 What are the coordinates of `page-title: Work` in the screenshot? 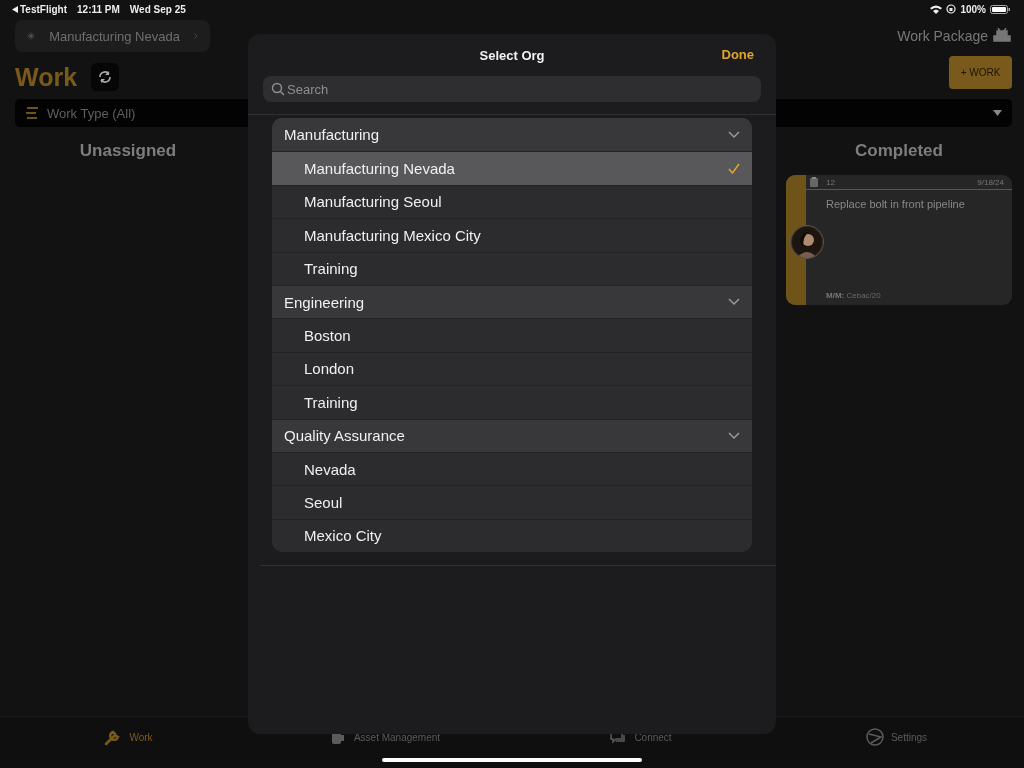 It's located at (46, 77).